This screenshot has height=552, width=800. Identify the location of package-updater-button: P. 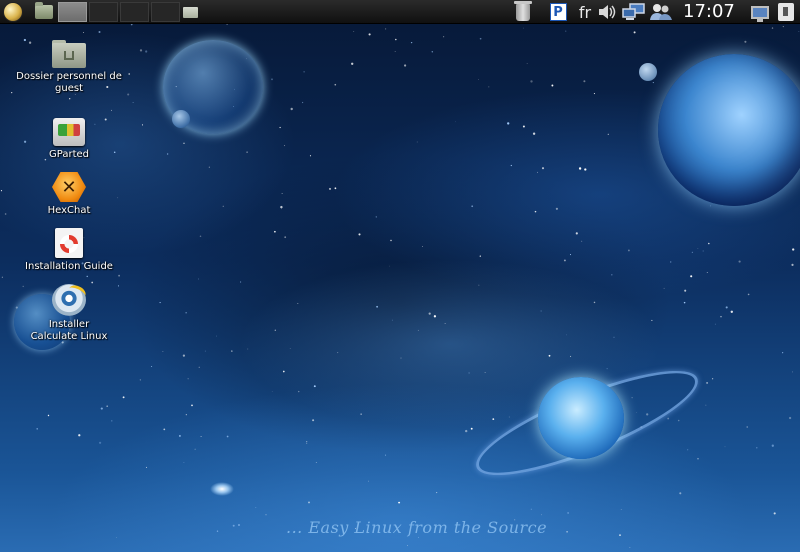
(558, 12).